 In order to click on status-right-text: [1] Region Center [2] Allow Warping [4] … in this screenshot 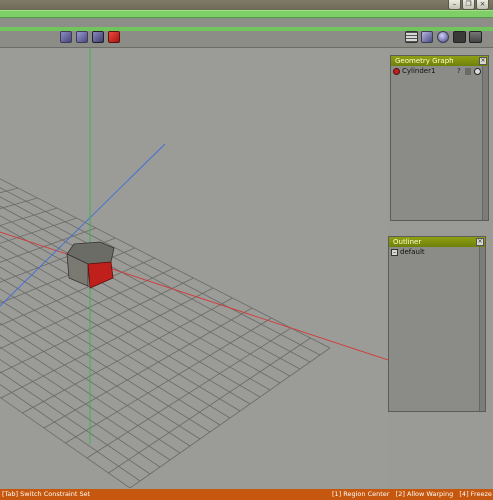, I will do `click(412, 494)`.